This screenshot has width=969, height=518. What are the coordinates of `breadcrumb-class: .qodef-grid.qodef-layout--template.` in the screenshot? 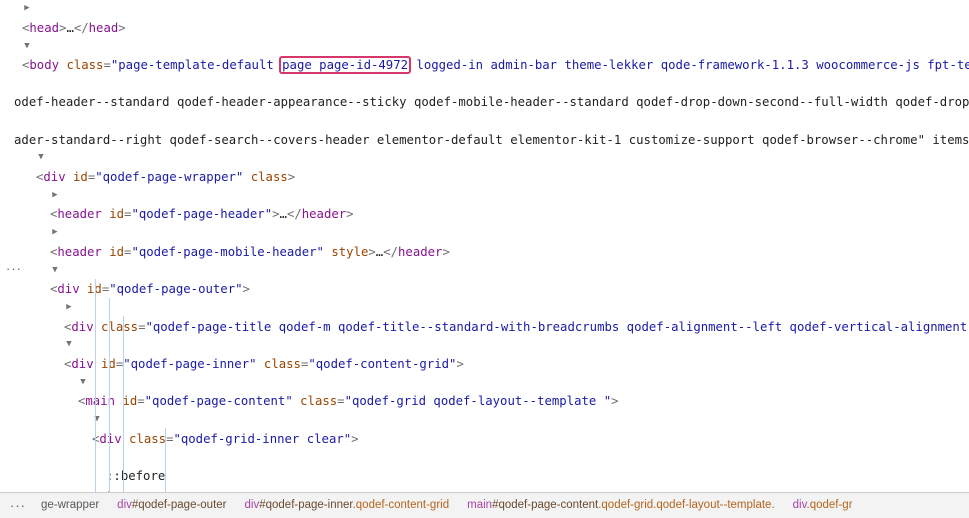 It's located at (686, 505).